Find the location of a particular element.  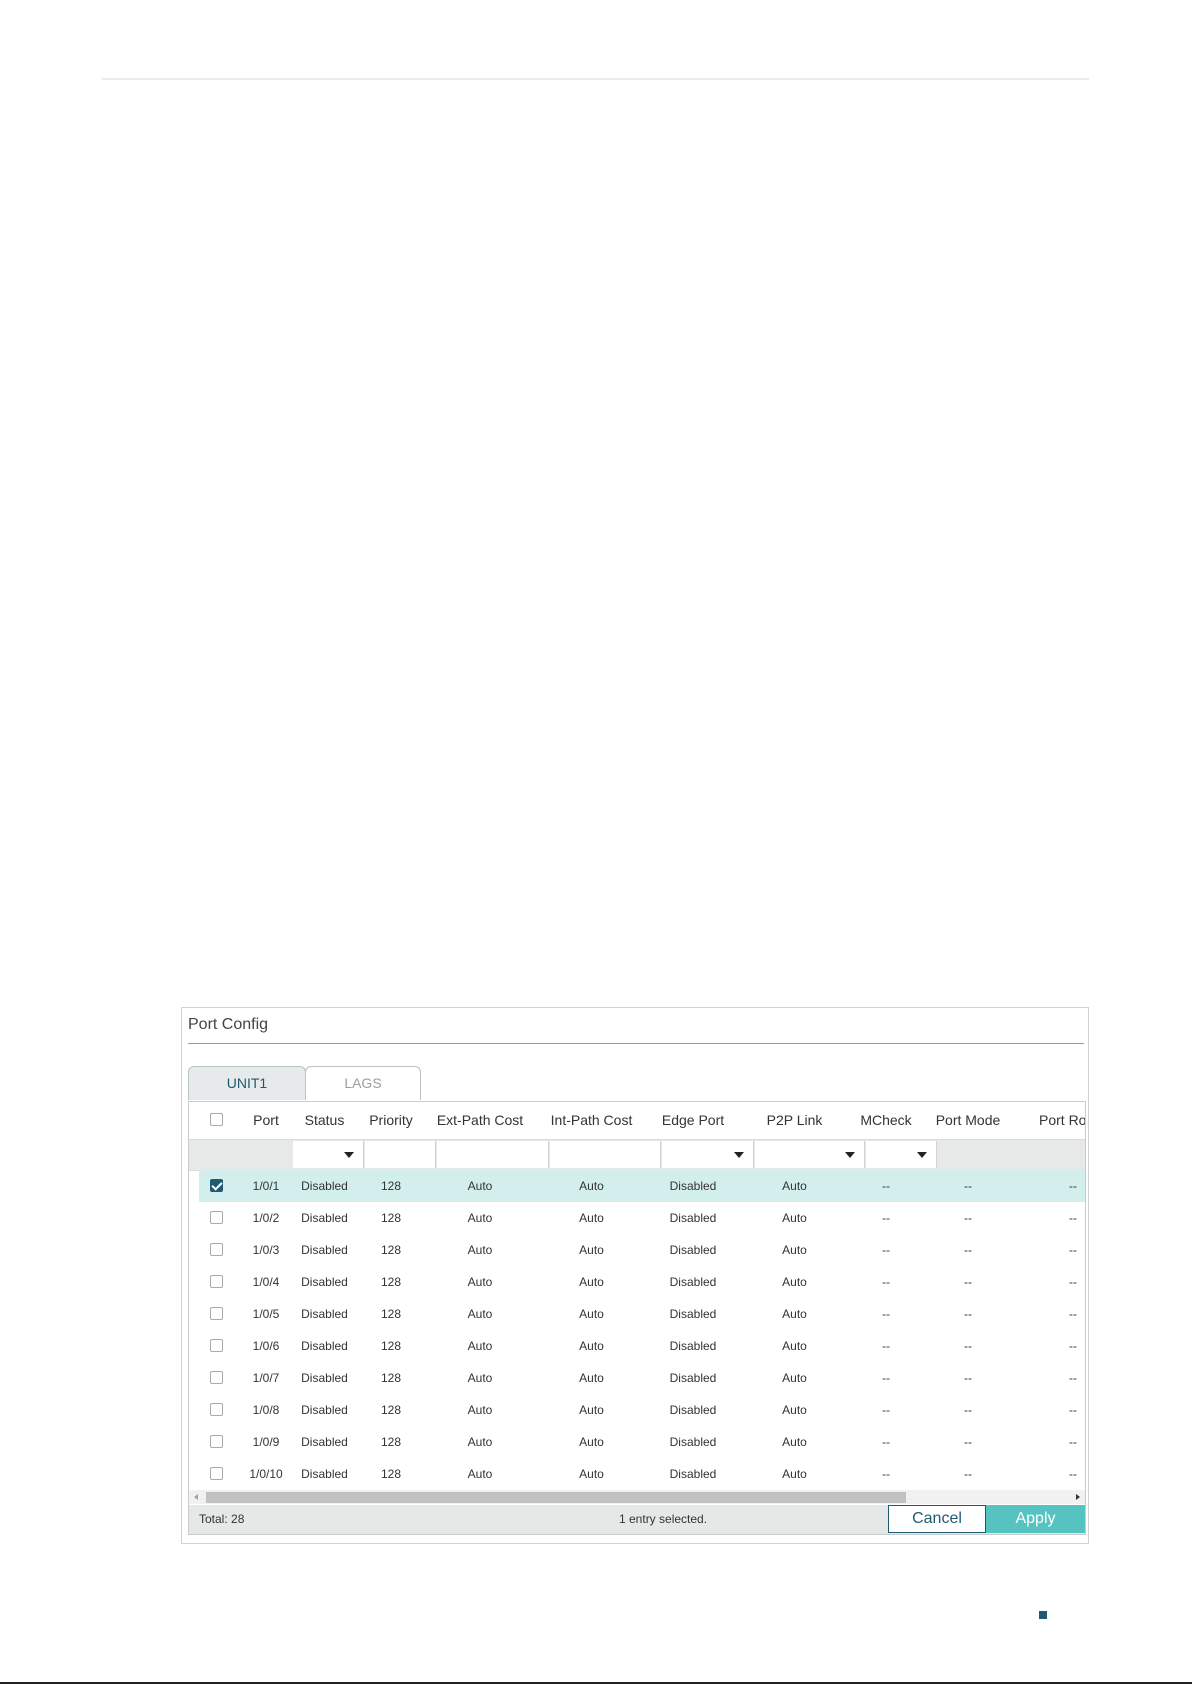

col-edge-port: Edge Port is located at coordinates (693, 1120).